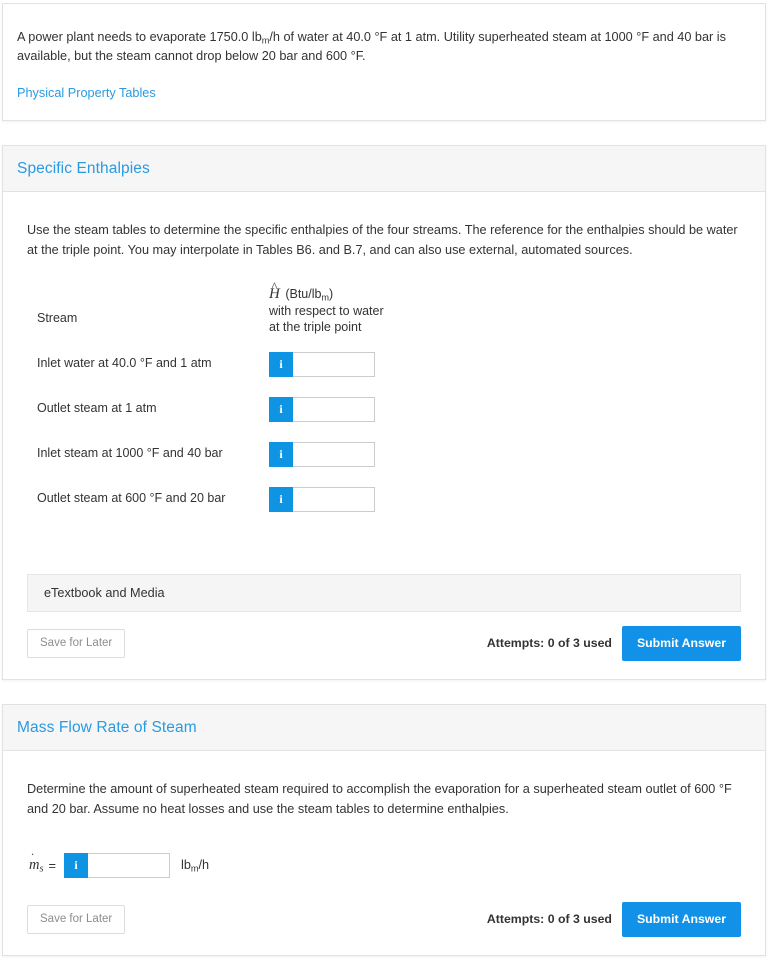 This screenshot has width=768, height=980. Describe the element at coordinates (325, 297) in the screenshot. I see `enthalpy-units-subscript: m` at that location.